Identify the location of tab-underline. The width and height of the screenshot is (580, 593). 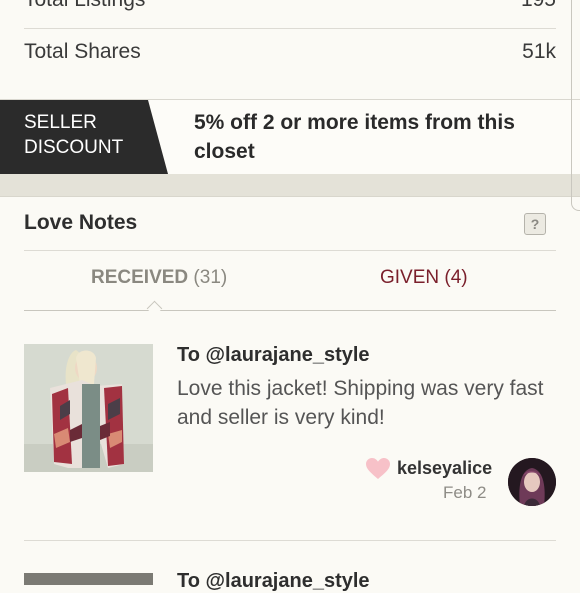
(290, 310).